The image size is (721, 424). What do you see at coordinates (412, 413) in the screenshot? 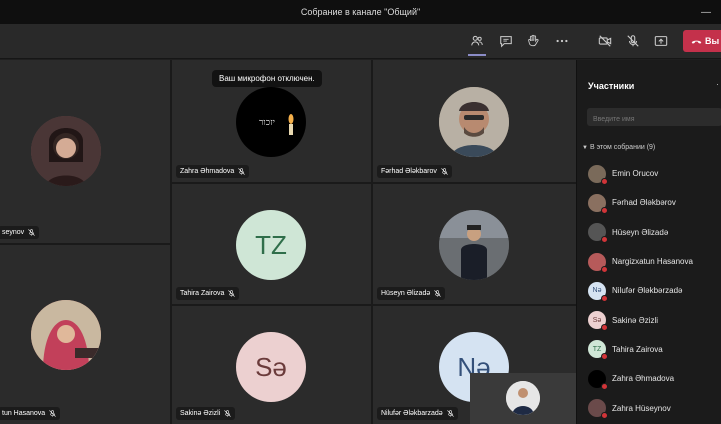
I see `name-tag-label: Nilufər Ələkbarzadə` at bounding box center [412, 413].